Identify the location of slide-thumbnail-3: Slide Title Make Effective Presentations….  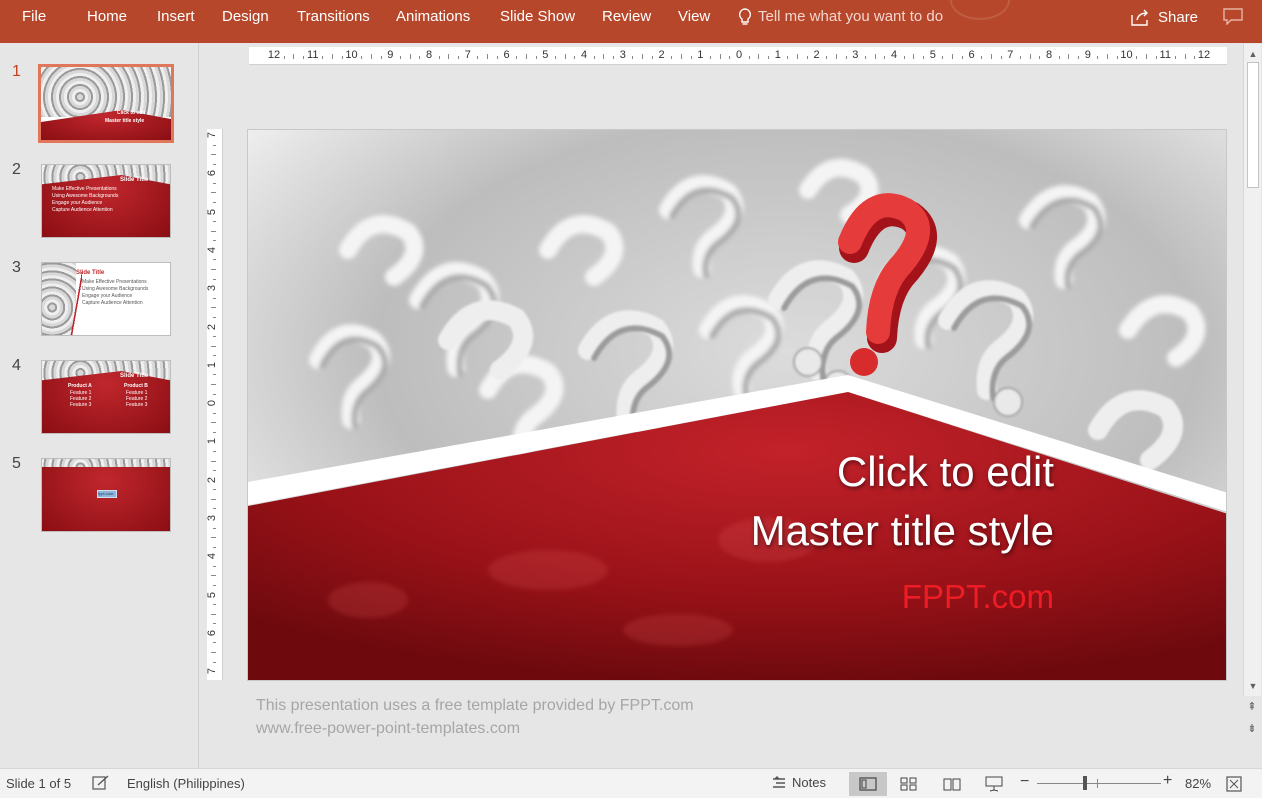
(106, 299).